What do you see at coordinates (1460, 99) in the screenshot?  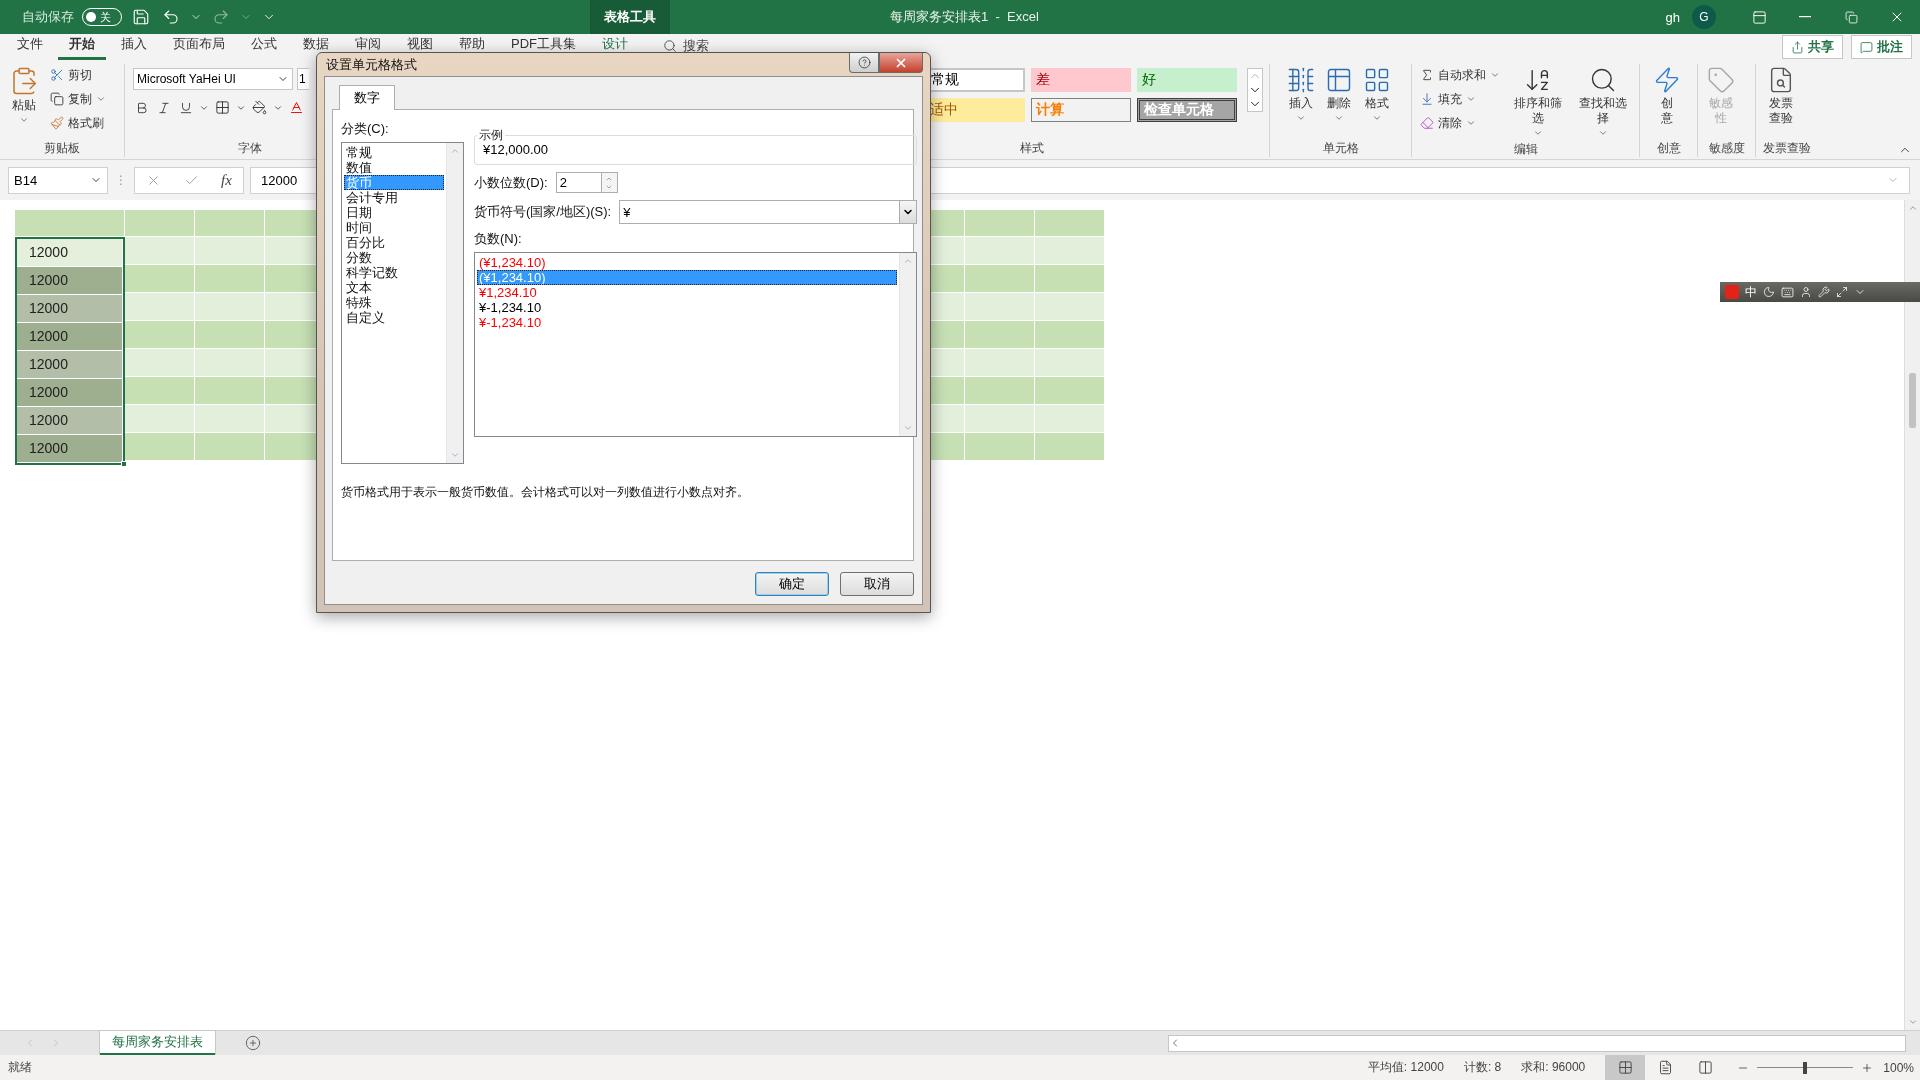 I see `fill-button: 填充` at bounding box center [1460, 99].